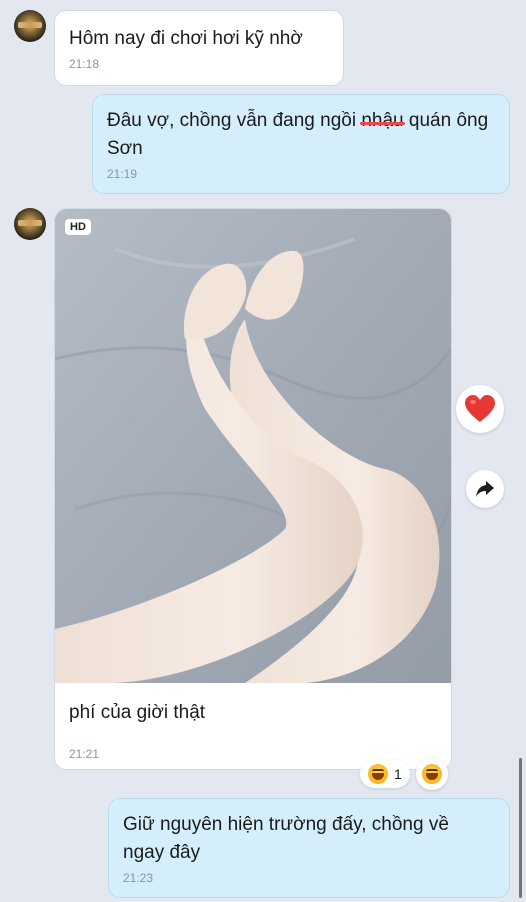  Describe the element at coordinates (137, 712) in the screenshot. I see `photo-caption: phí của giời thật` at that location.